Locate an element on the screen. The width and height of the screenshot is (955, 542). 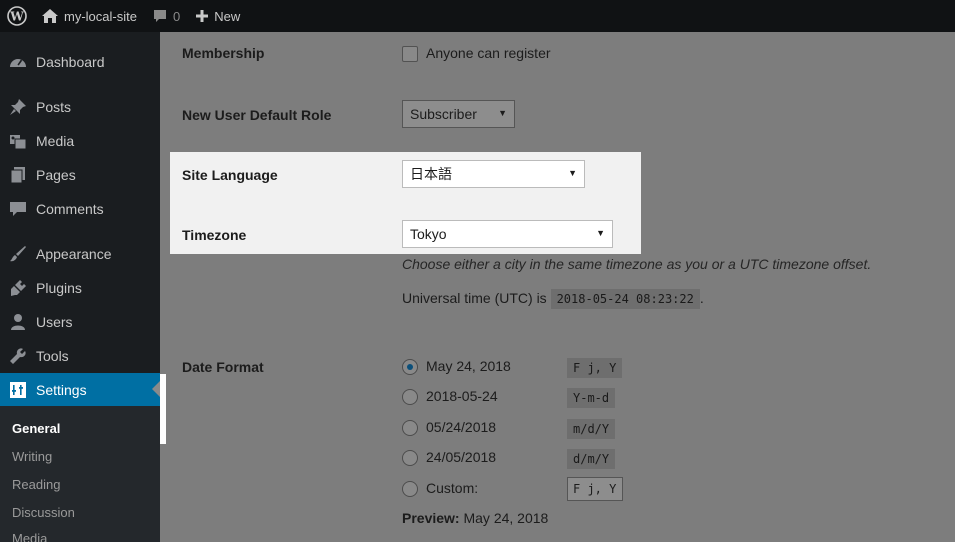
anyone-can-register-checkbox is located at coordinates (410, 54).